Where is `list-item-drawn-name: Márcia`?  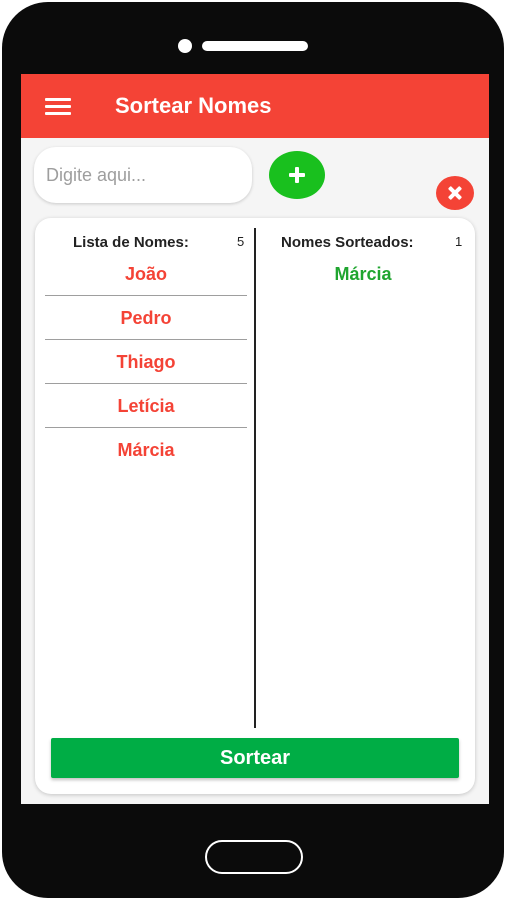 list-item-drawn-name: Márcia is located at coordinates (363, 274).